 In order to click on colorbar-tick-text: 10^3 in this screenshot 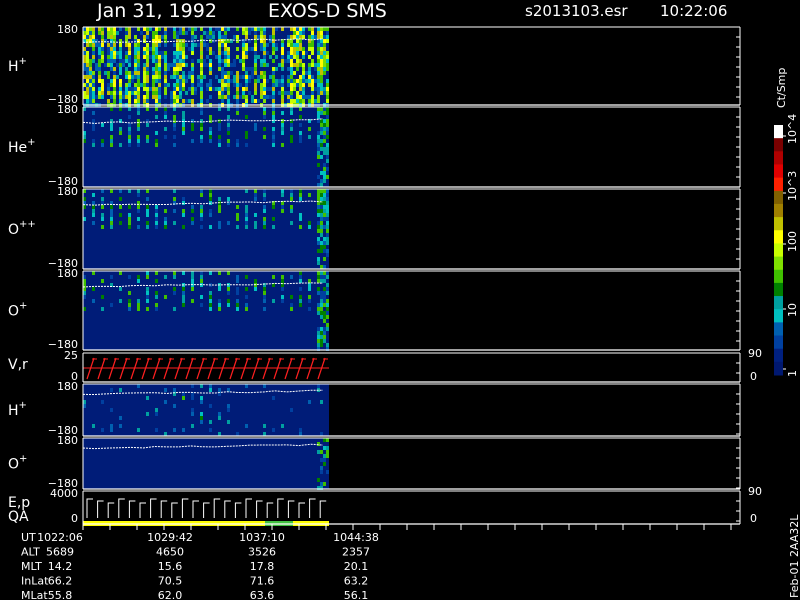, I will do `click(792, 186)`.